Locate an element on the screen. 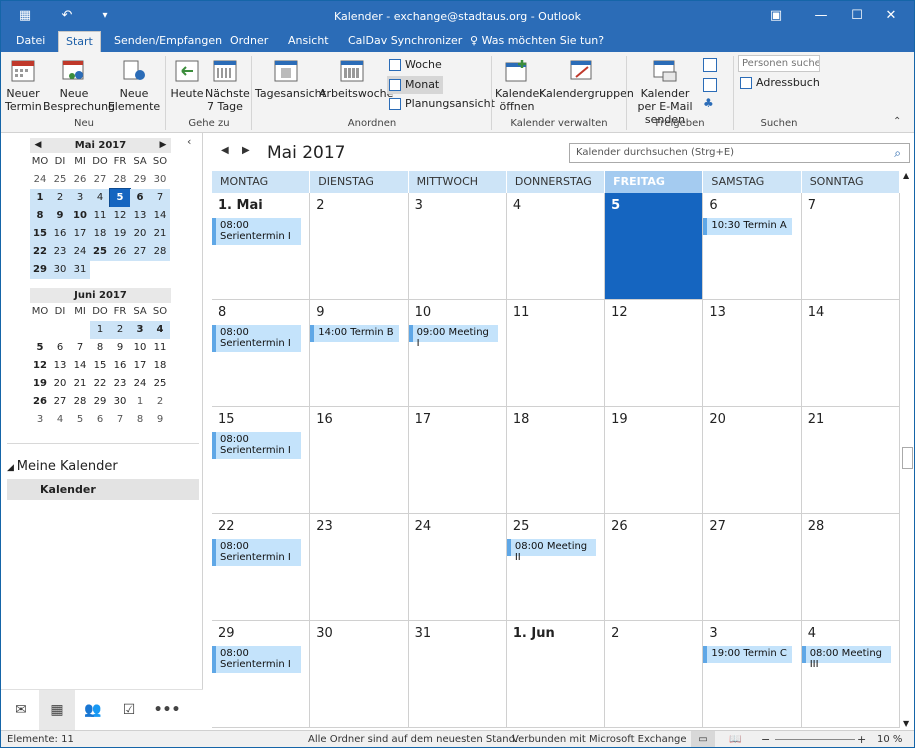 This screenshot has width=915, height=748. day-cell: 27 is located at coordinates (752, 567).